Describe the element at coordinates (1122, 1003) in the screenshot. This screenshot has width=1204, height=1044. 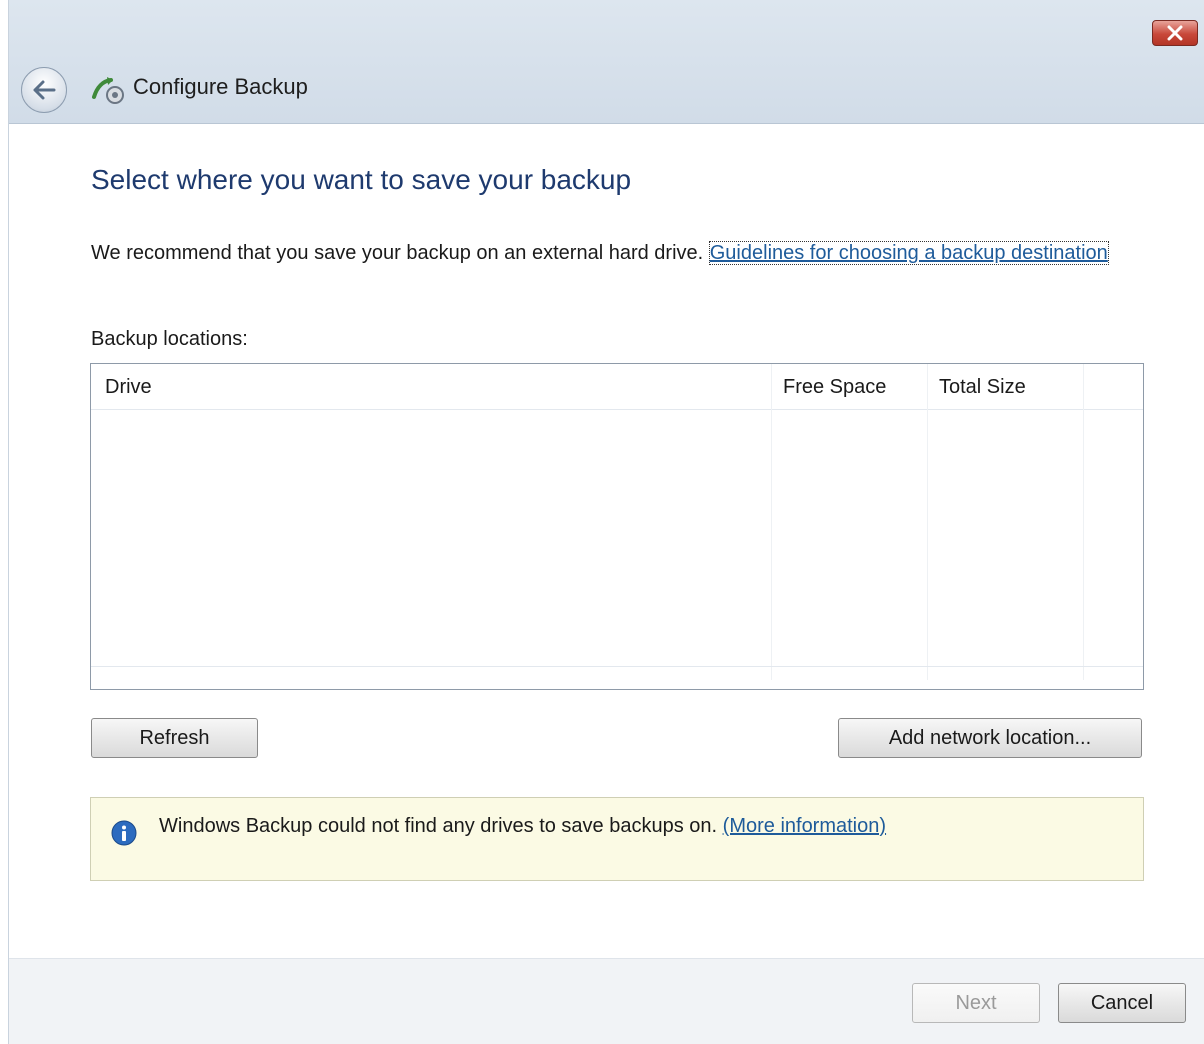
I see `cancel-button: Cancel` at that location.